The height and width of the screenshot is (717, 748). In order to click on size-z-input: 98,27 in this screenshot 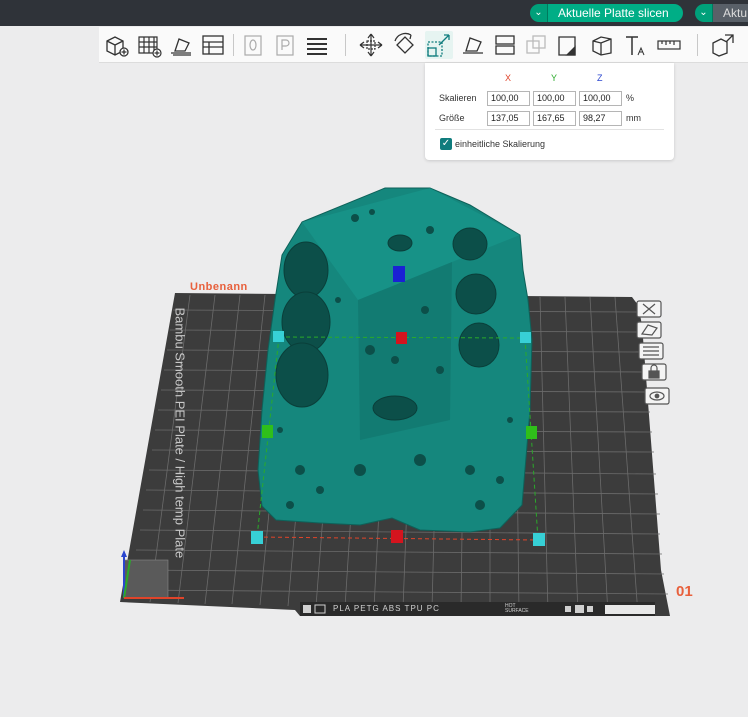, I will do `click(600, 118)`.